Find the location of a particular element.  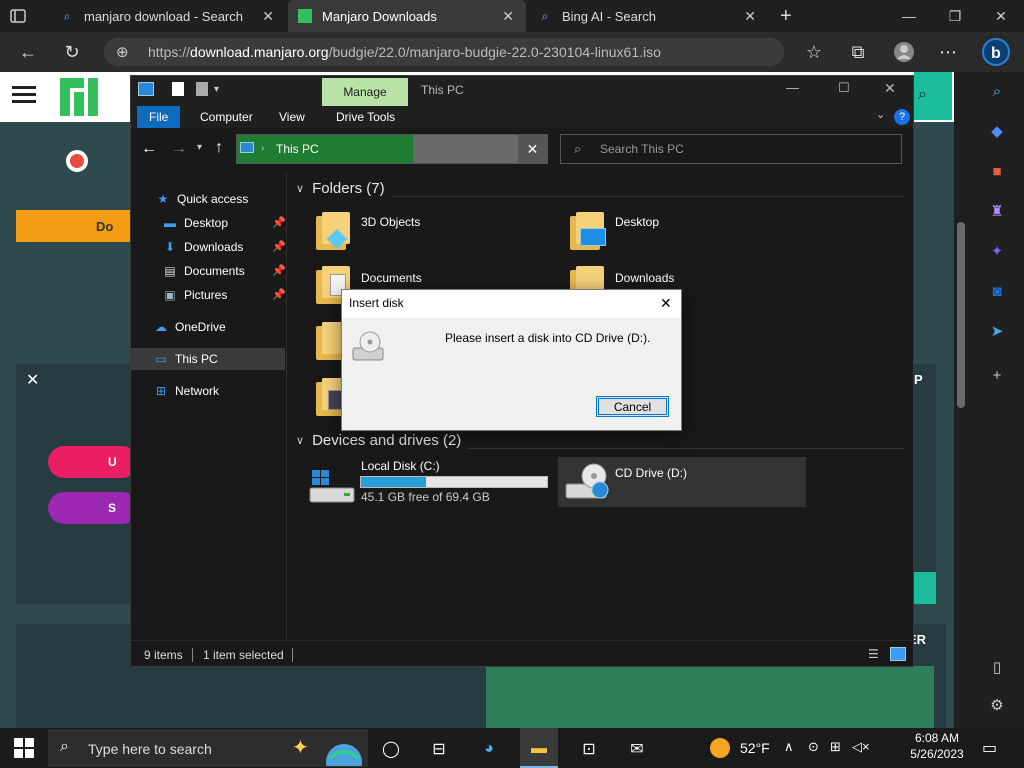

cd-drive-label: CD Drive (D:) is located at coordinates (651, 473).